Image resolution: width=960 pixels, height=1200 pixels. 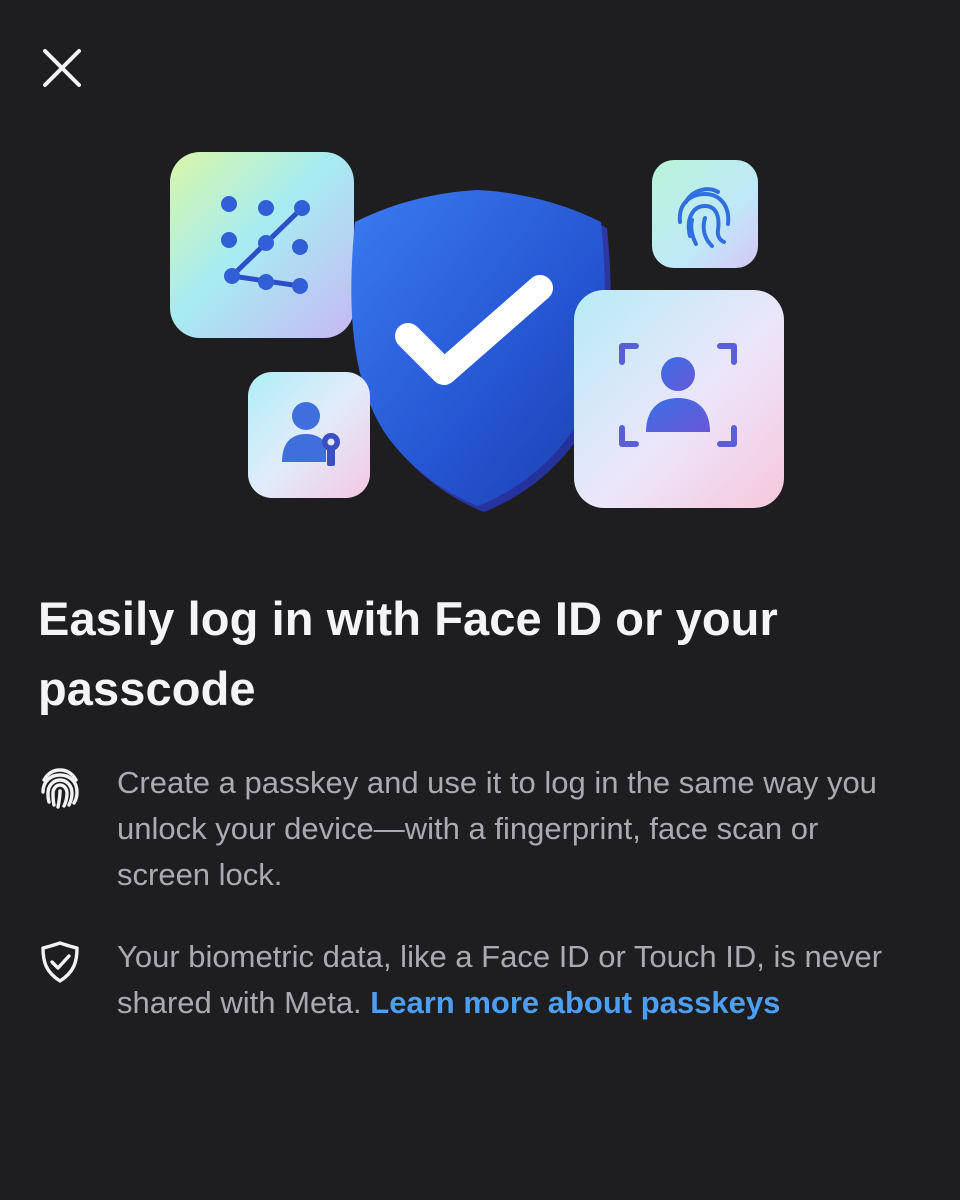 I want to click on pattern-lock-tile, so click(x=262, y=245).